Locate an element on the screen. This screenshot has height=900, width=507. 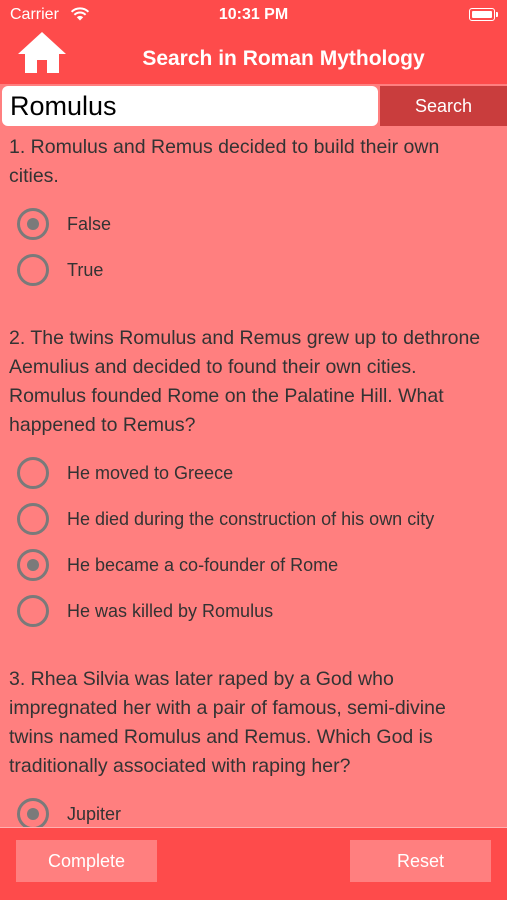
option-label: Jupiter is located at coordinates (94, 813).